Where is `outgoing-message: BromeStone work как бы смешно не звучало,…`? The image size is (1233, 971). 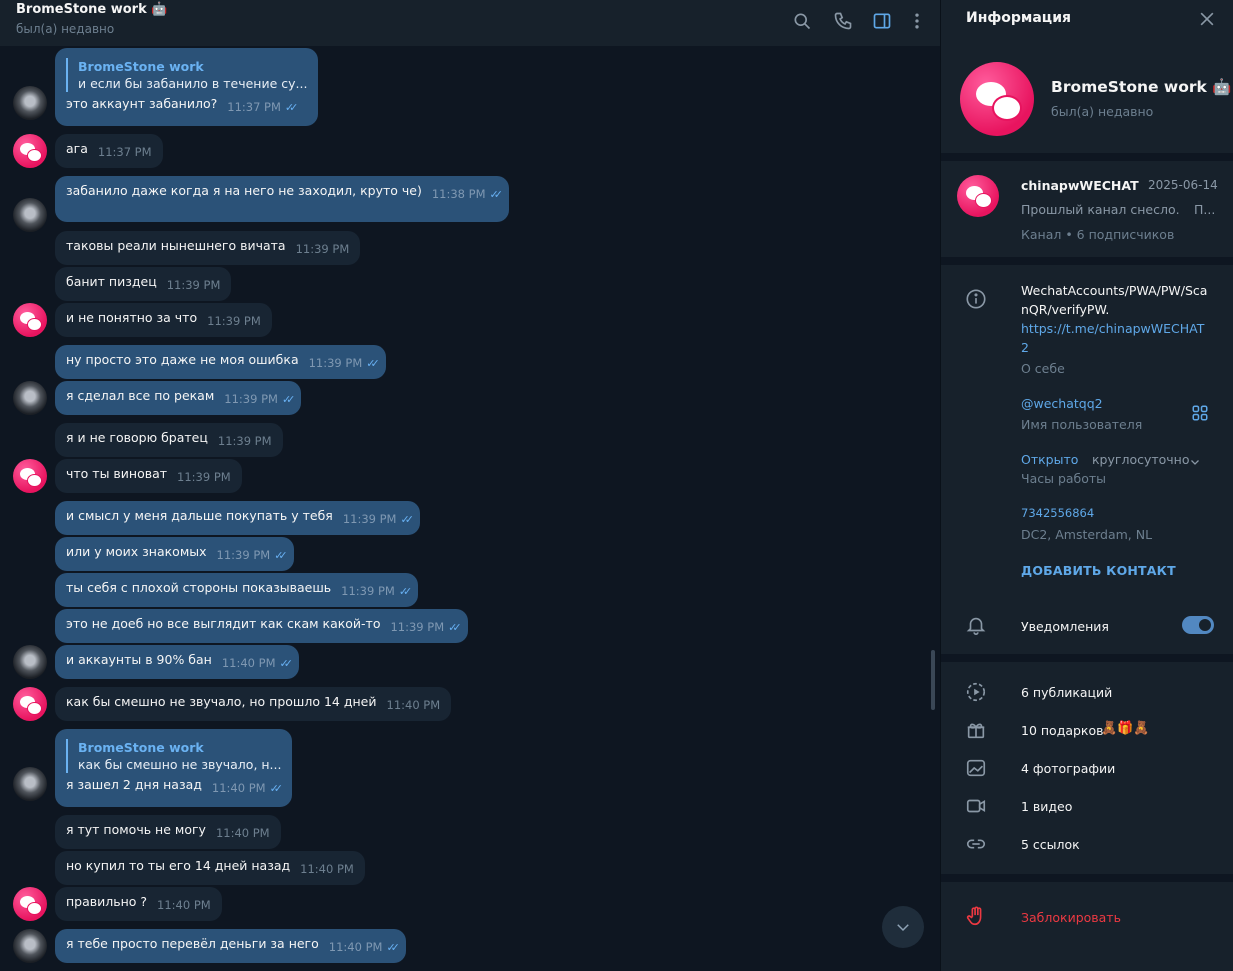
outgoing-message: BromeStone work как бы смешно не звучало,… is located at coordinates (174, 768).